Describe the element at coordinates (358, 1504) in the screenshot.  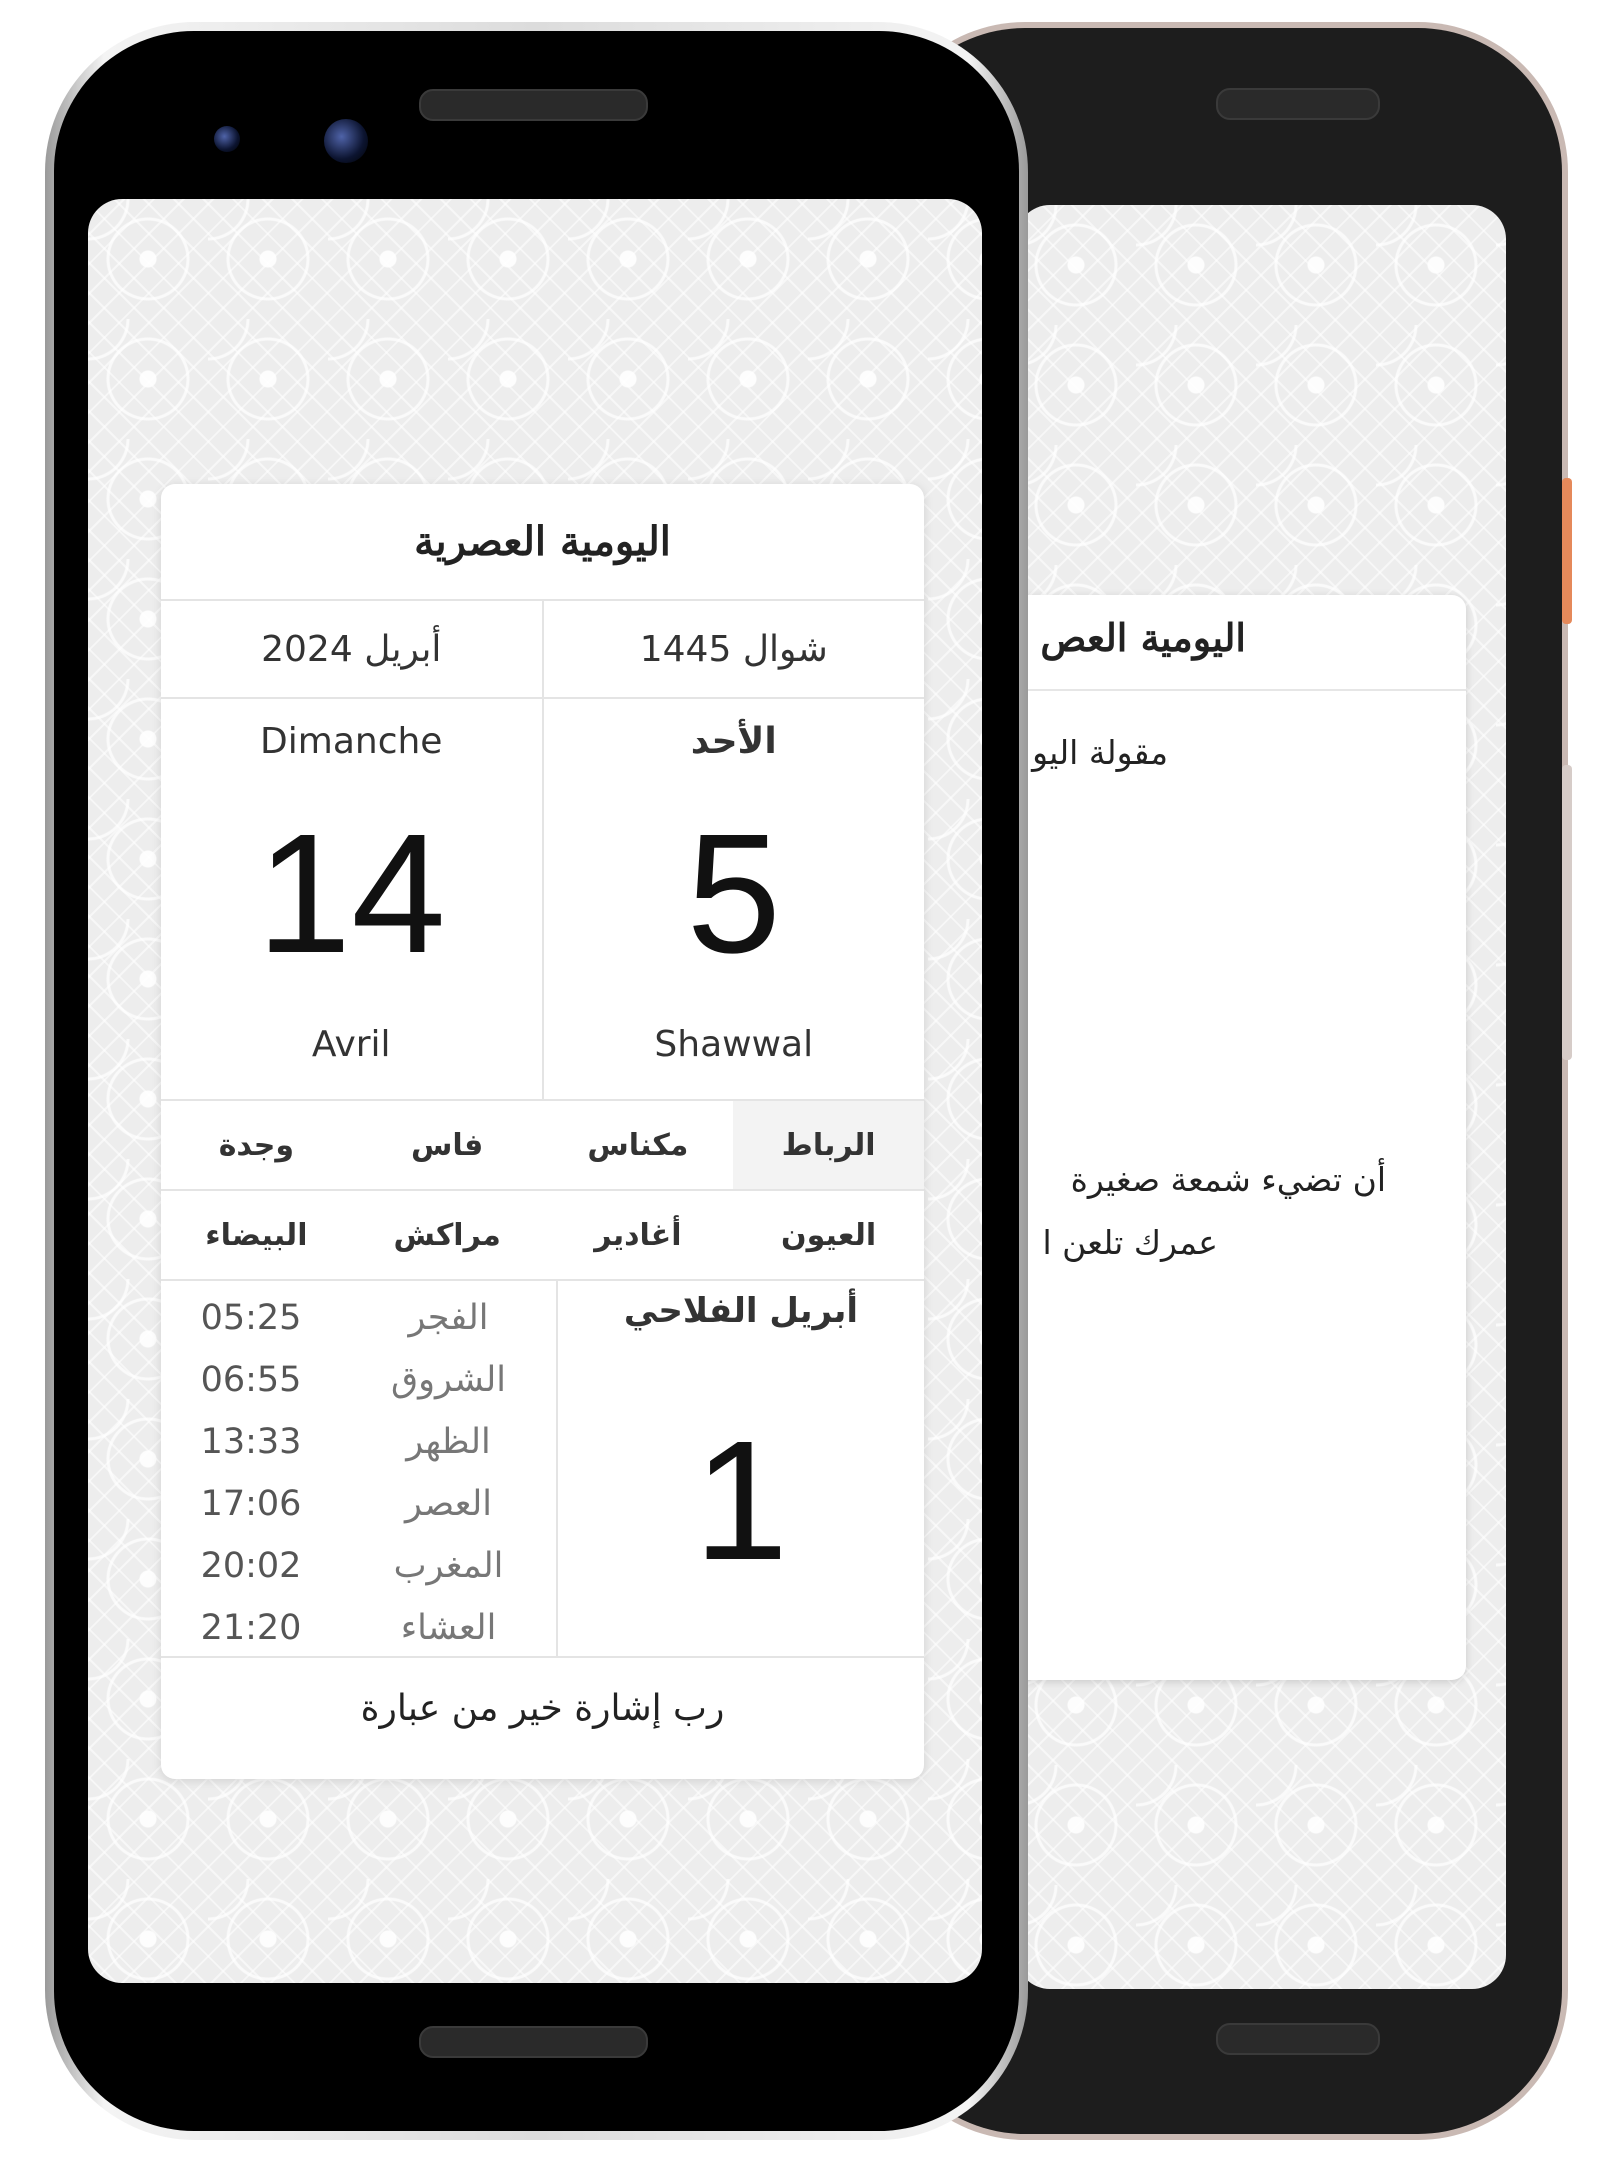
I see `prayer-item-asr: العصر 17:06` at that location.